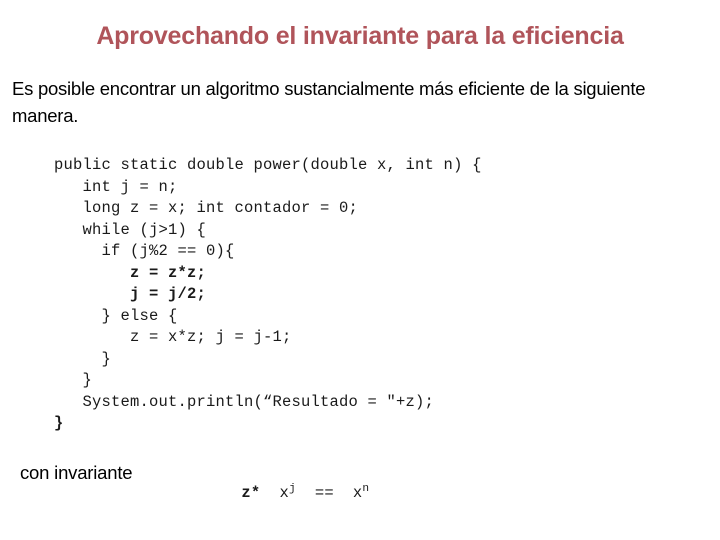  I want to click on code-line: } else {, so click(116, 315).